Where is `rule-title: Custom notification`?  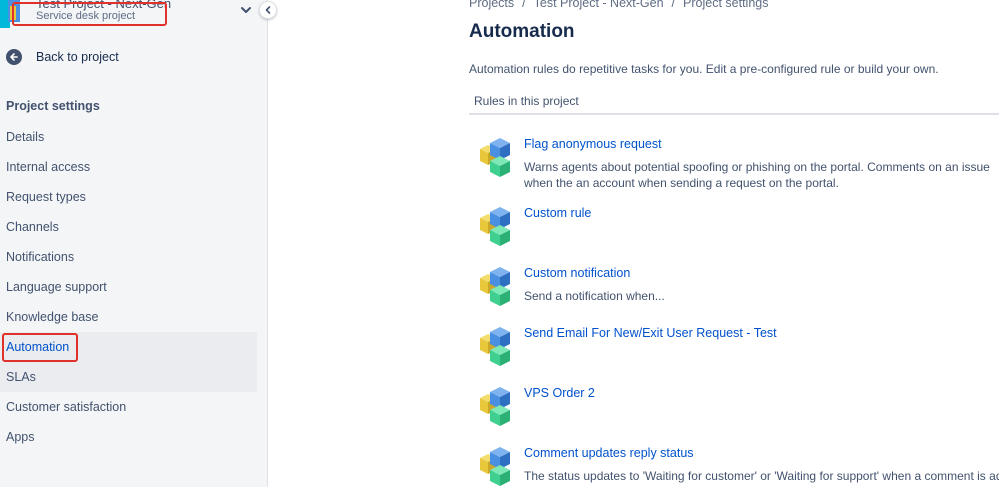
rule-title: Custom notification is located at coordinates (577, 273).